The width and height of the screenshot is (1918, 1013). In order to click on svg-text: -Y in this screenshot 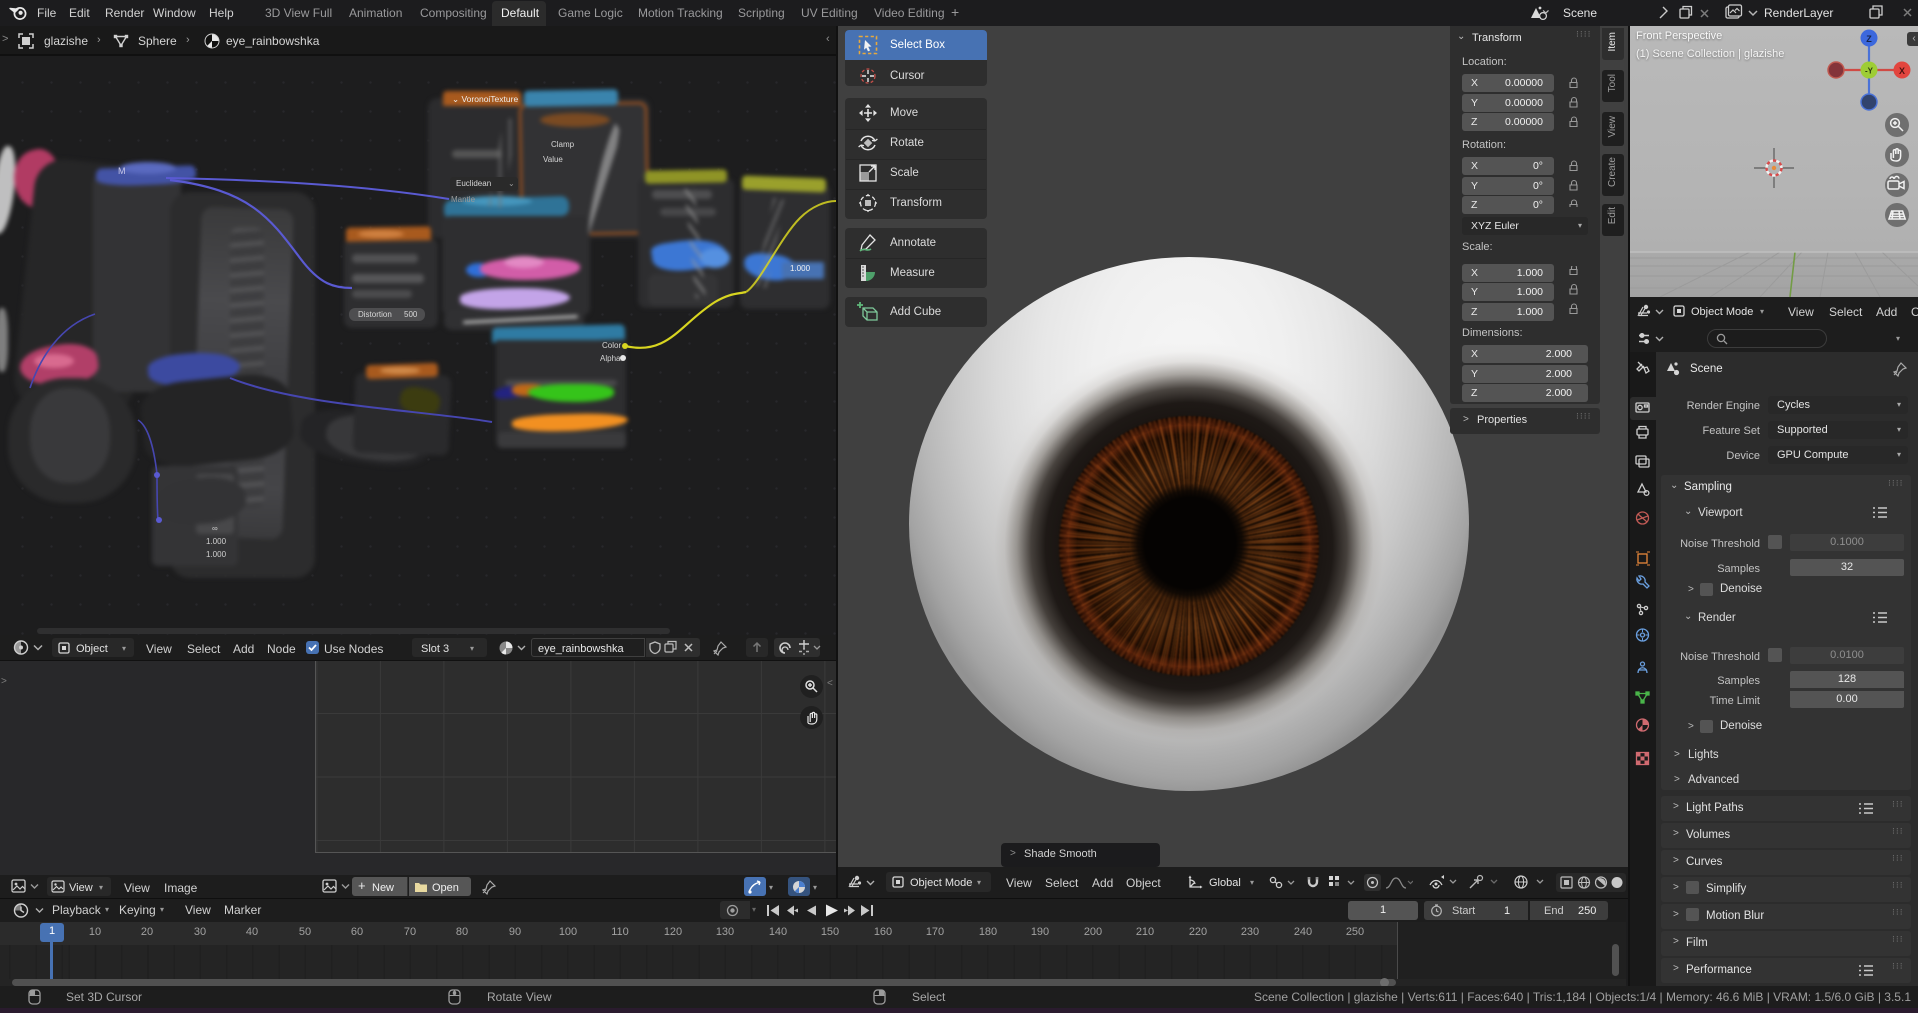, I will do `click(1869, 71)`.